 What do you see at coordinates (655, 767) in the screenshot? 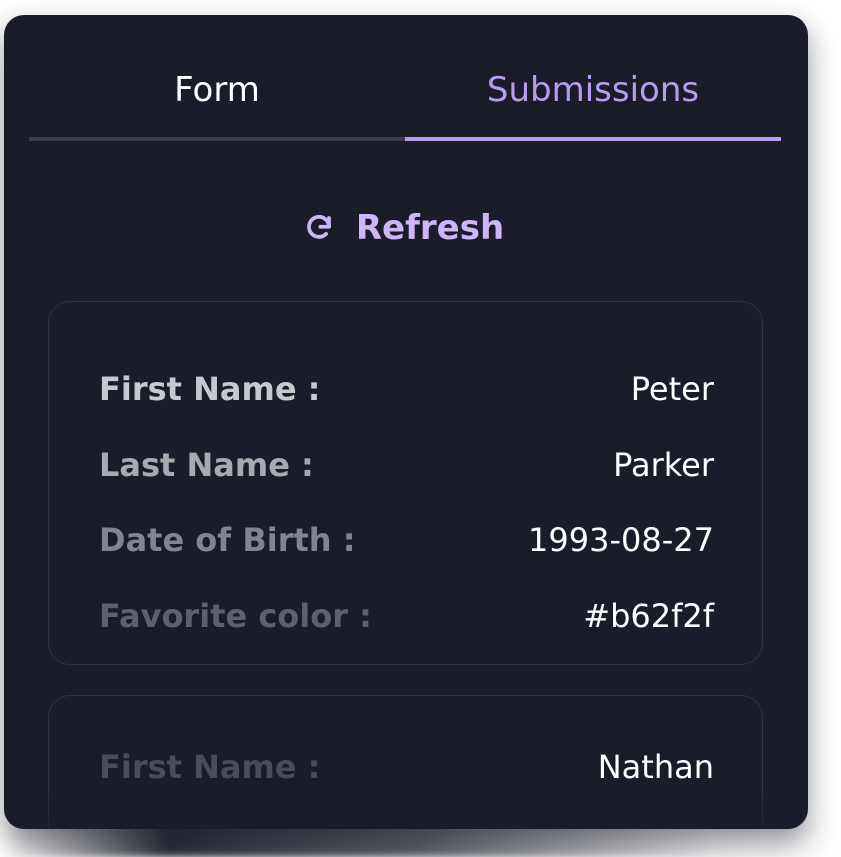
I see `field-value: Nathan` at bounding box center [655, 767].